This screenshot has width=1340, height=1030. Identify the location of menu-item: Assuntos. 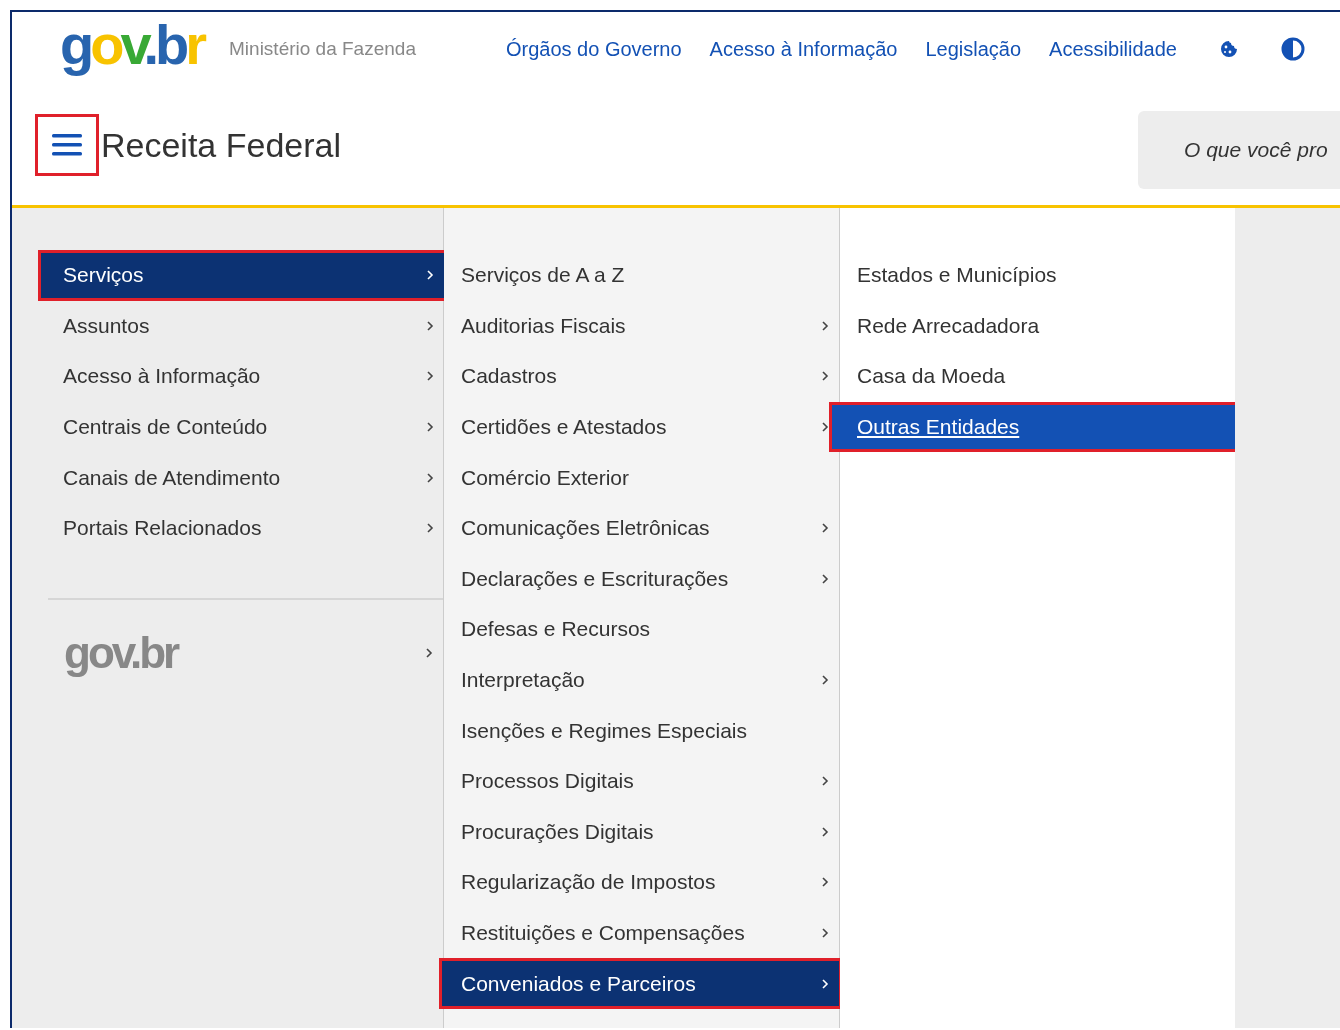
(242, 326).